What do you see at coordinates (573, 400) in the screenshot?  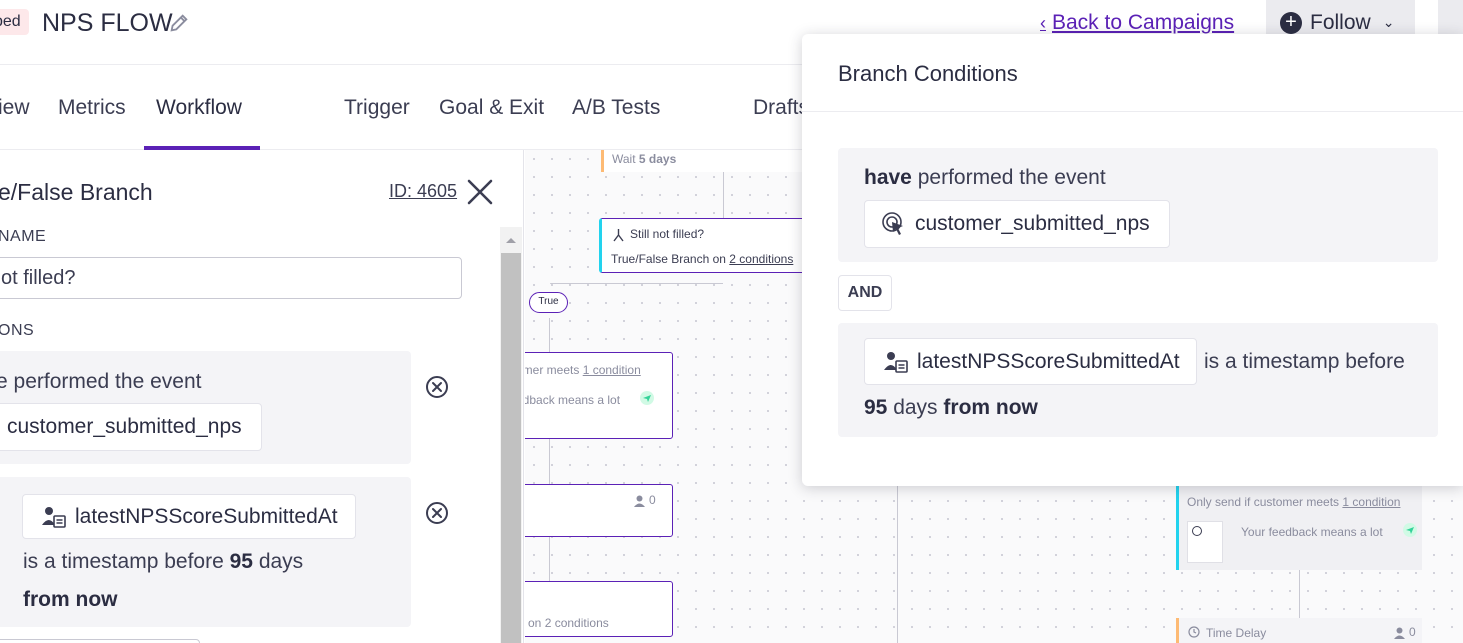 I see `node-a-message: edback means a lot` at bounding box center [573, 400].